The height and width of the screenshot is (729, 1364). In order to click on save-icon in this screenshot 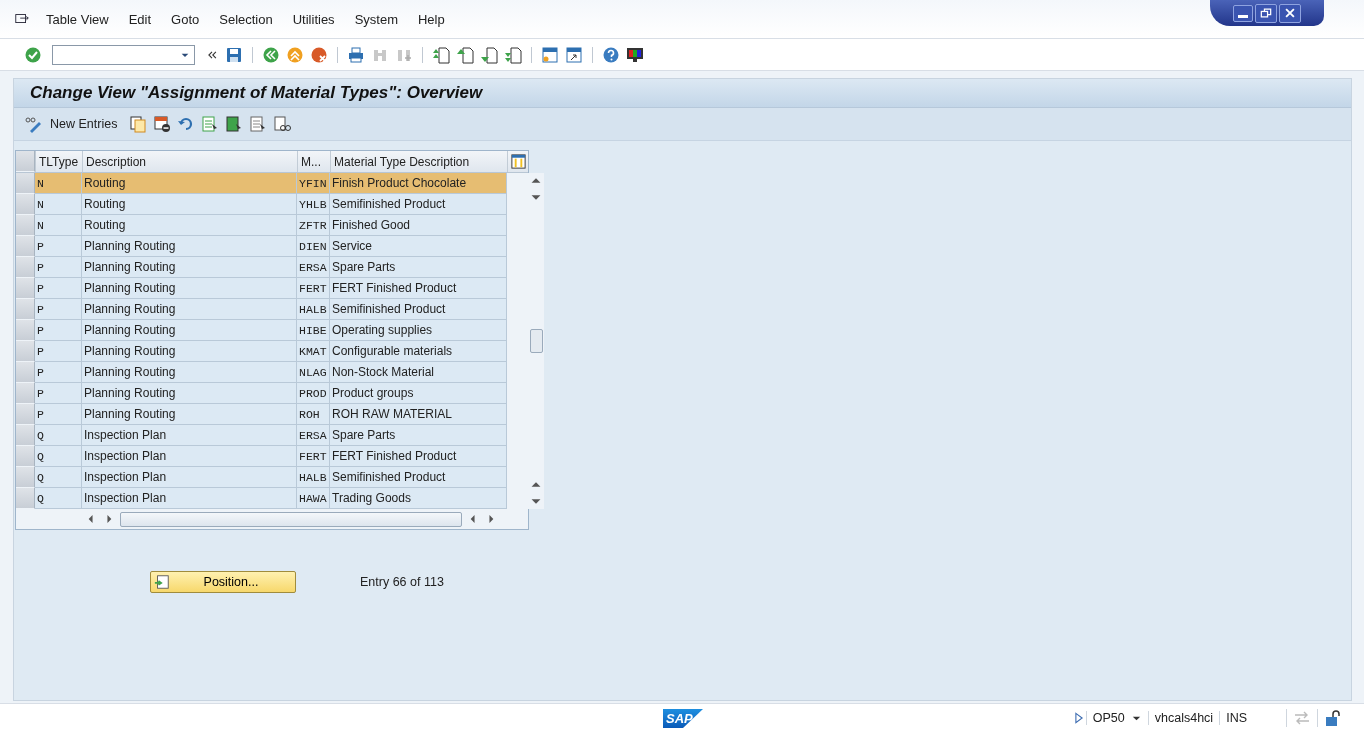, I will do `click(234, 54)`.